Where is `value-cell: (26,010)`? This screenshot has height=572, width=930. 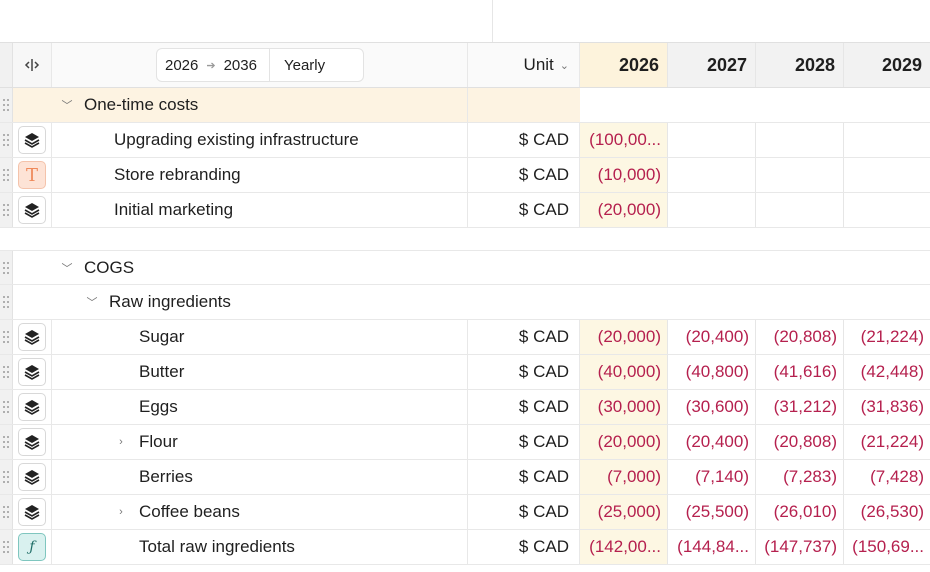 value-cell: (26,010) is located at coordinates (800, 512).